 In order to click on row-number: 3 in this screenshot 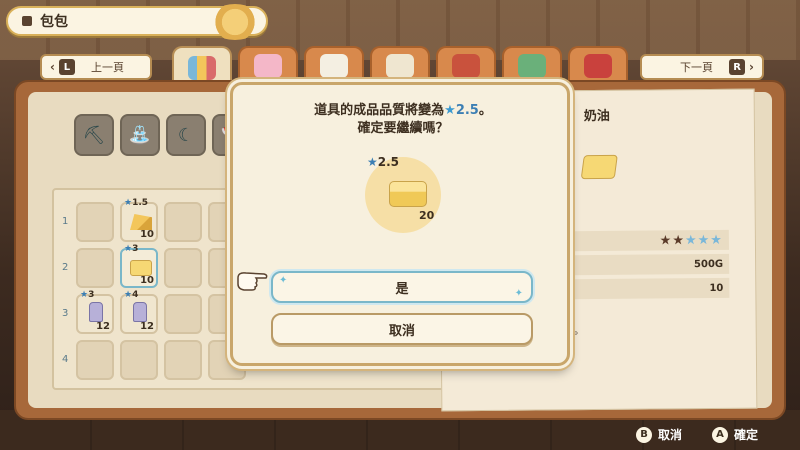, I will do `click(65, 313)`.